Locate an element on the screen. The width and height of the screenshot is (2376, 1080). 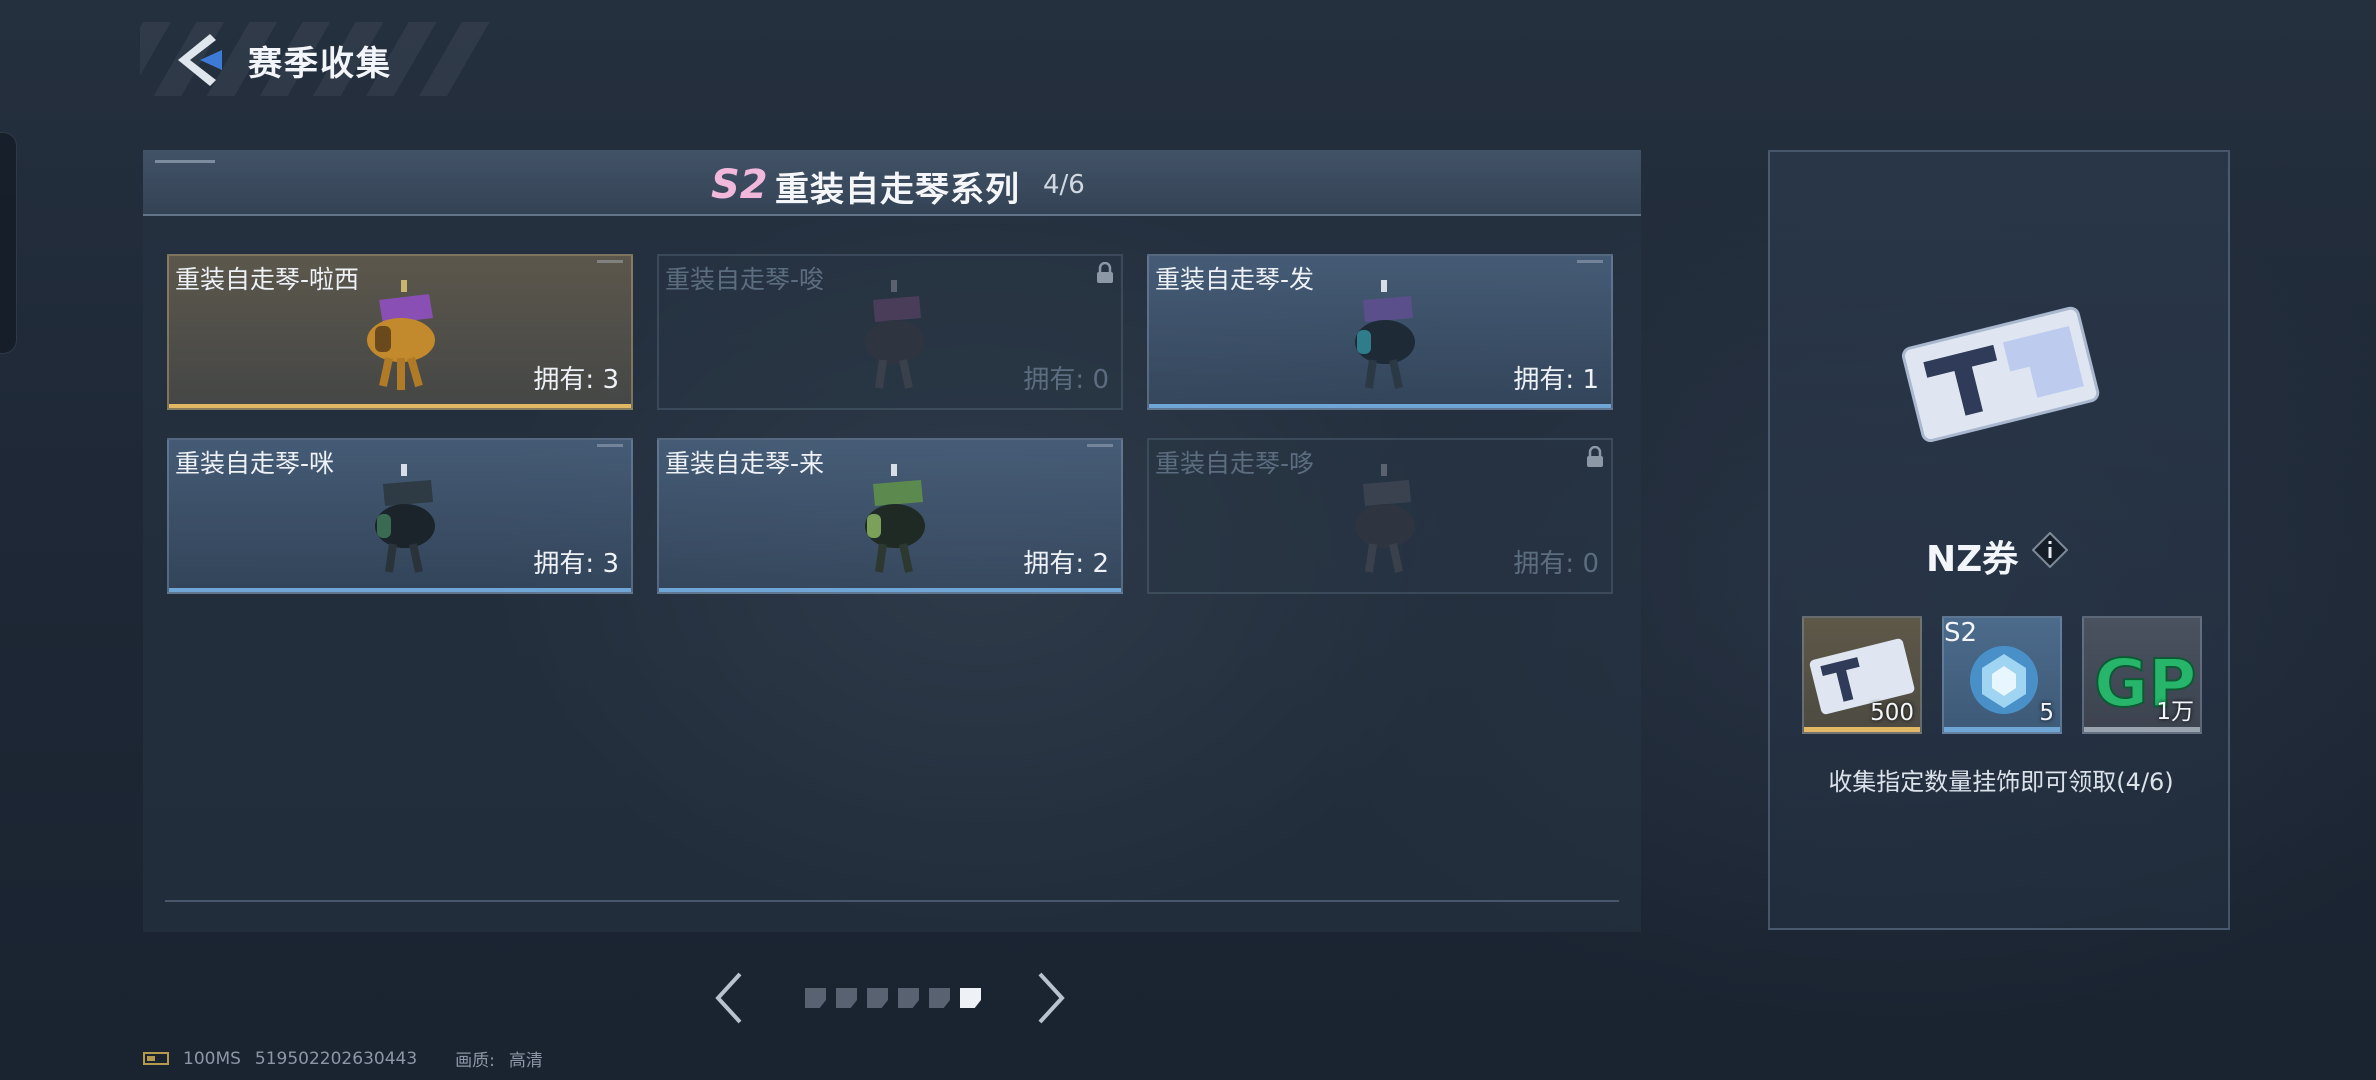
ping-value: 100MS is located at coordinates (212, 1058).